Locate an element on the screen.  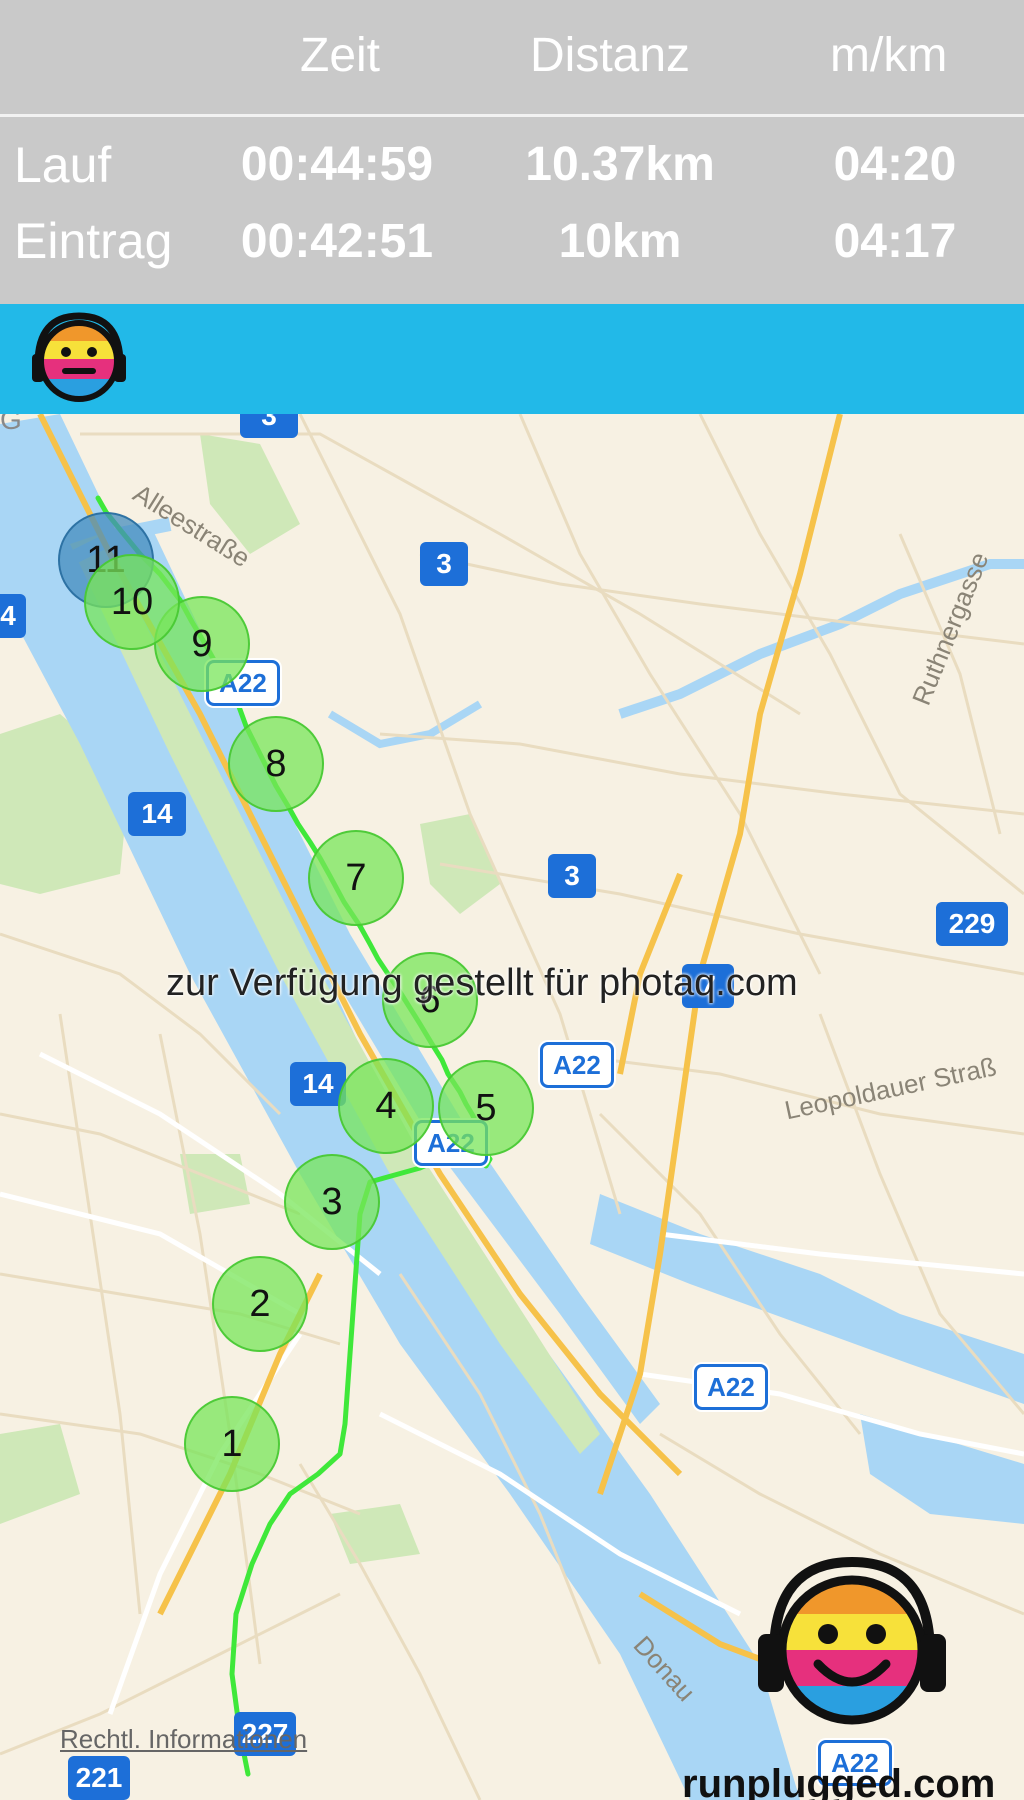
map-edge-label-g: G is located at coordinates (11, 424).